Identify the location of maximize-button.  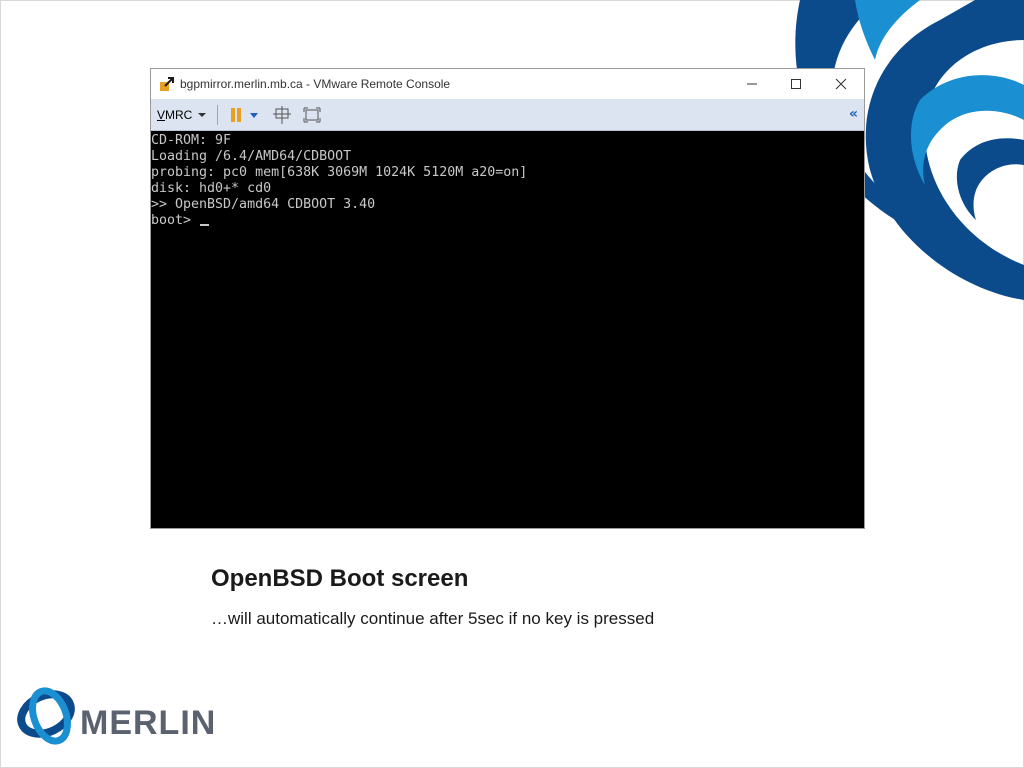
(796, 84).